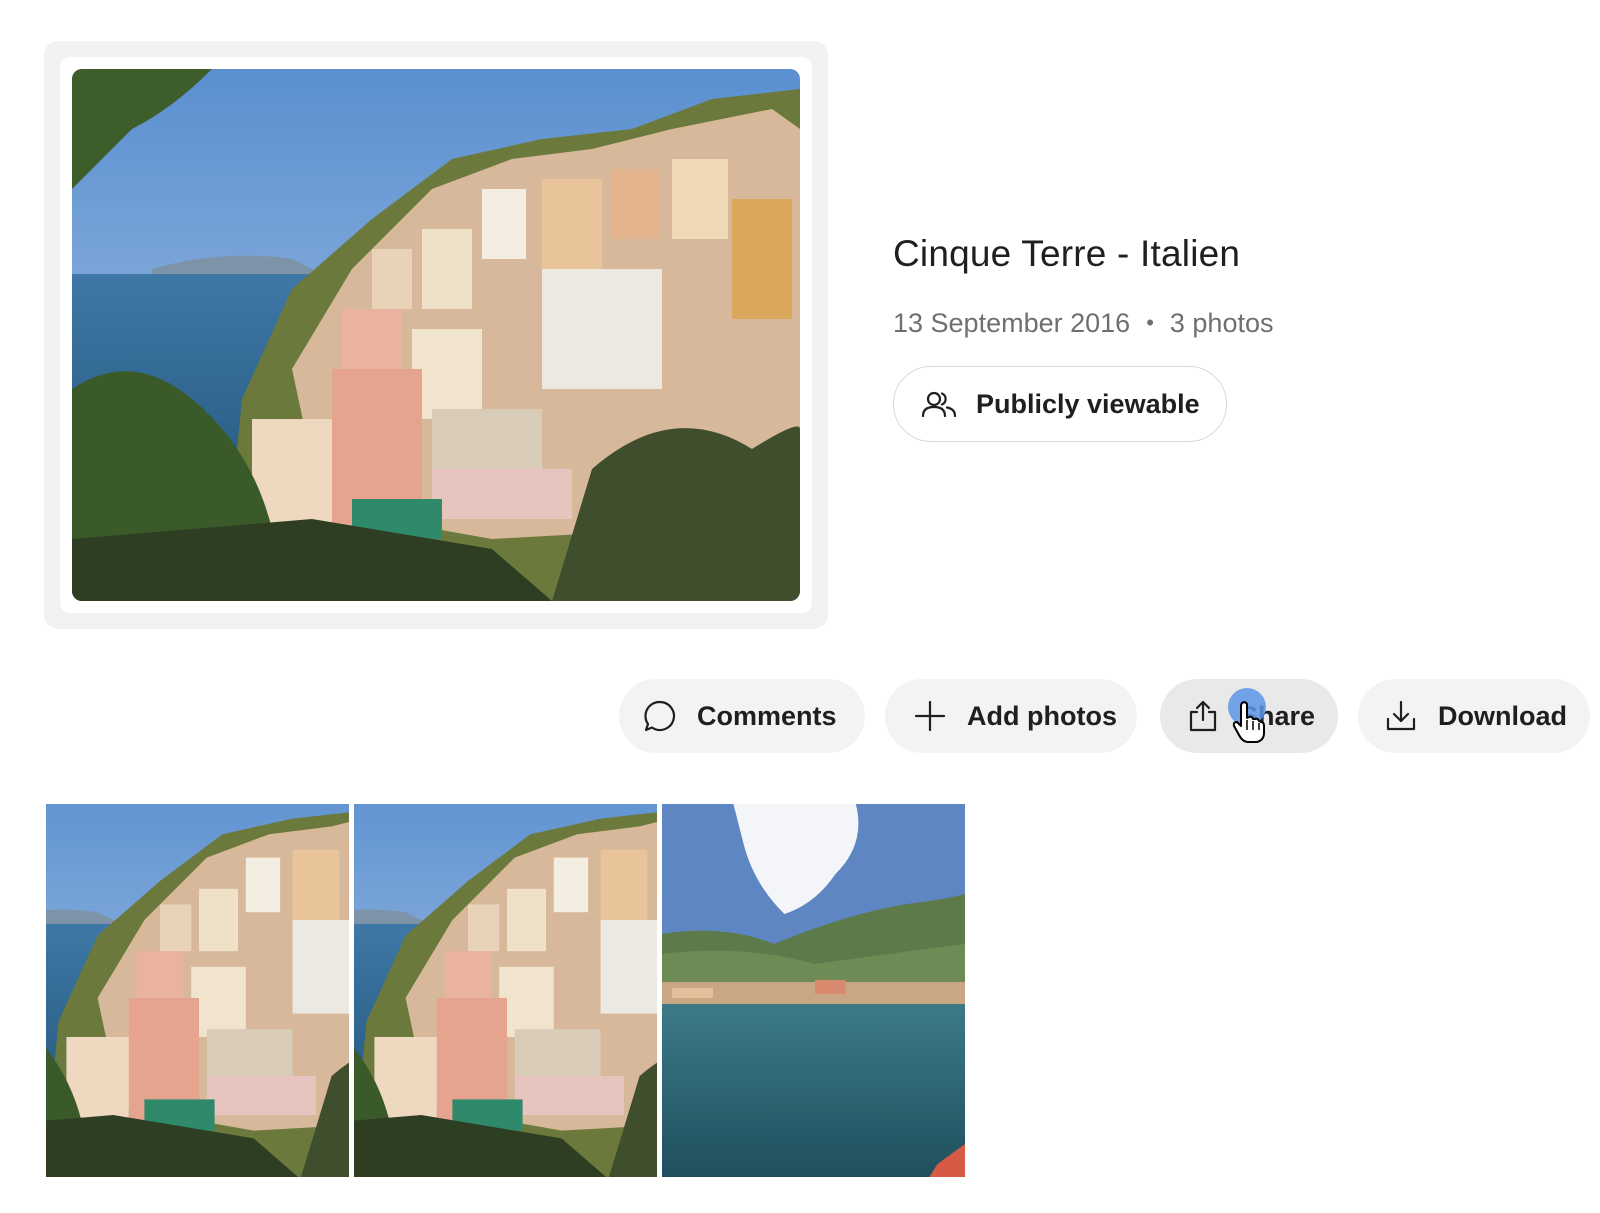  Describe the element at coordinates (767, 715) in the screenshot. I see `comments-label: Comments` at that location.